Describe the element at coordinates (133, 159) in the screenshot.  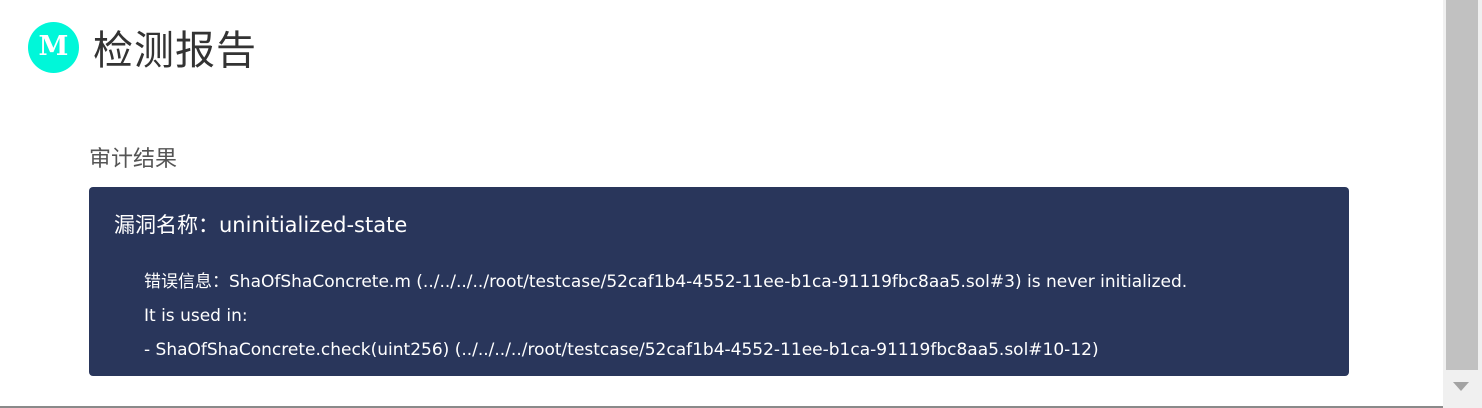
I see `audit-results-heading: 审计结果` at that location.